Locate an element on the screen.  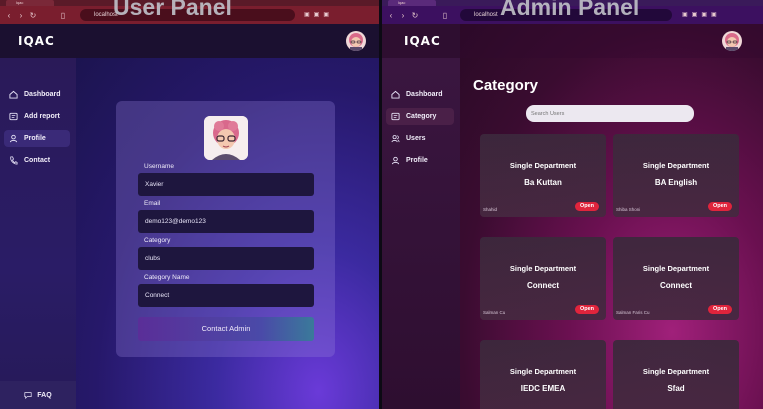
username-label: Username is located at coordinates (159, 166).